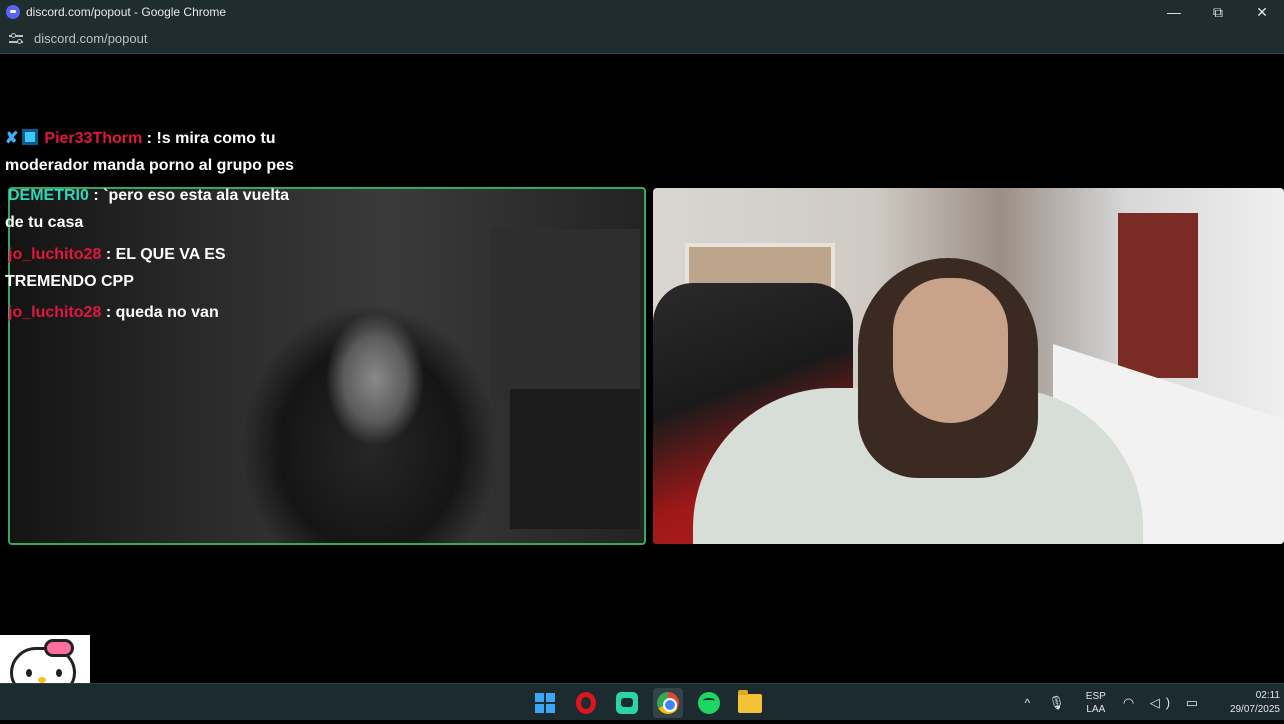  I want to click on input-language-indicator: ESP LAA, so click(1096, 703).